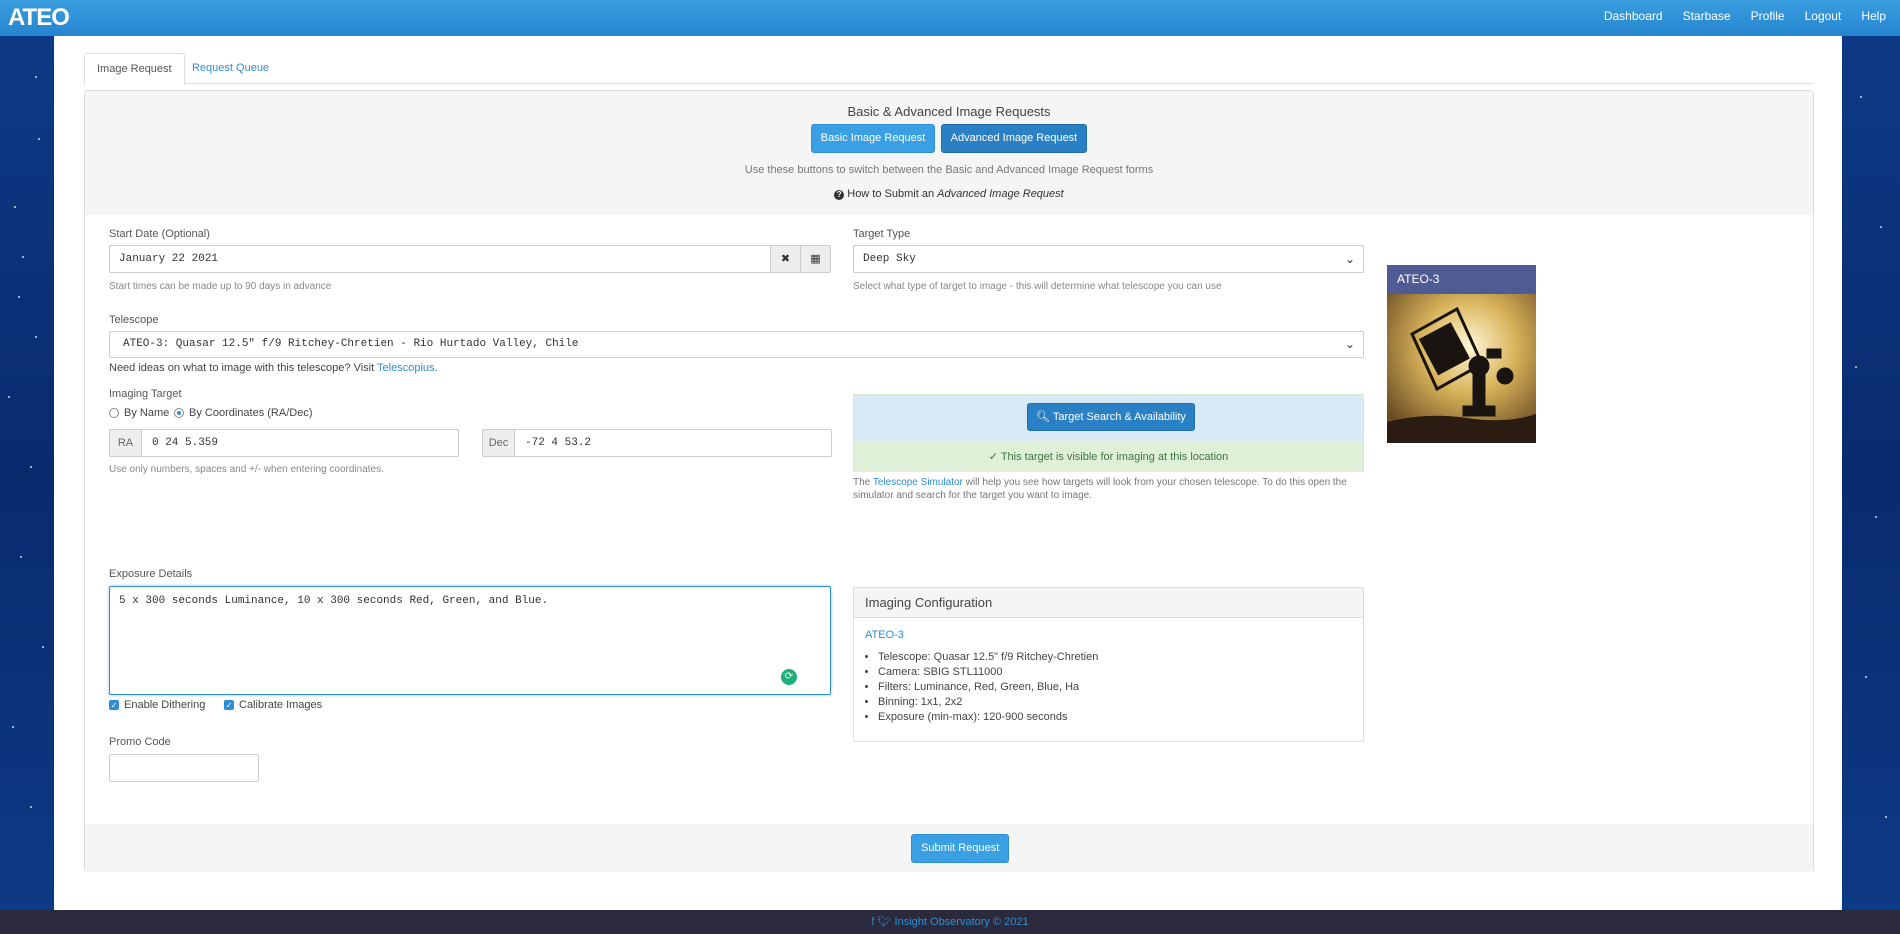  Describe the element at coordinates (885, 922) in the screenshot. I see `twitter-icon: 🐦︎` at that location.